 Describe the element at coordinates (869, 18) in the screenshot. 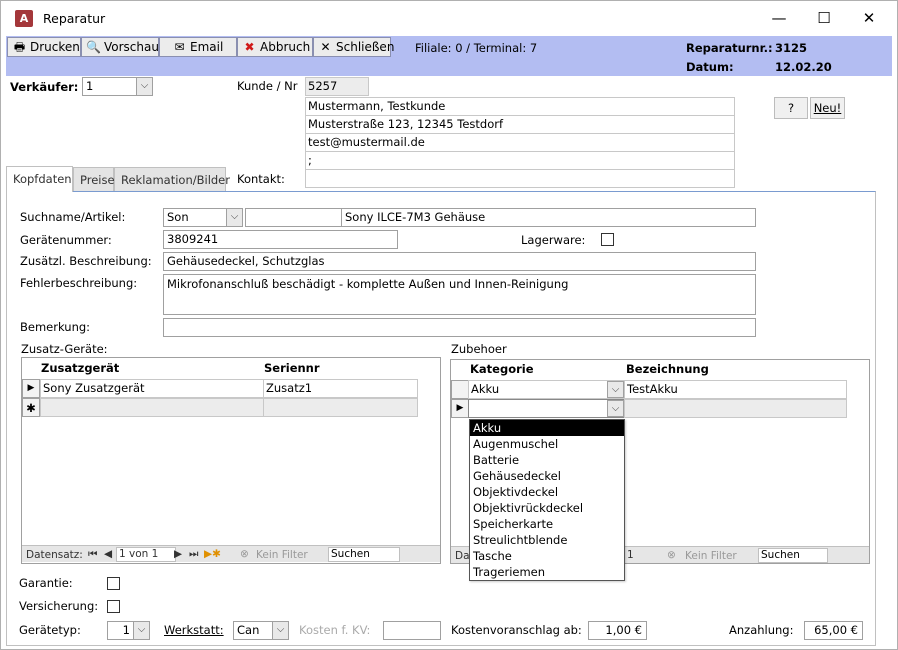

I see `close-button: ✕` at that location.